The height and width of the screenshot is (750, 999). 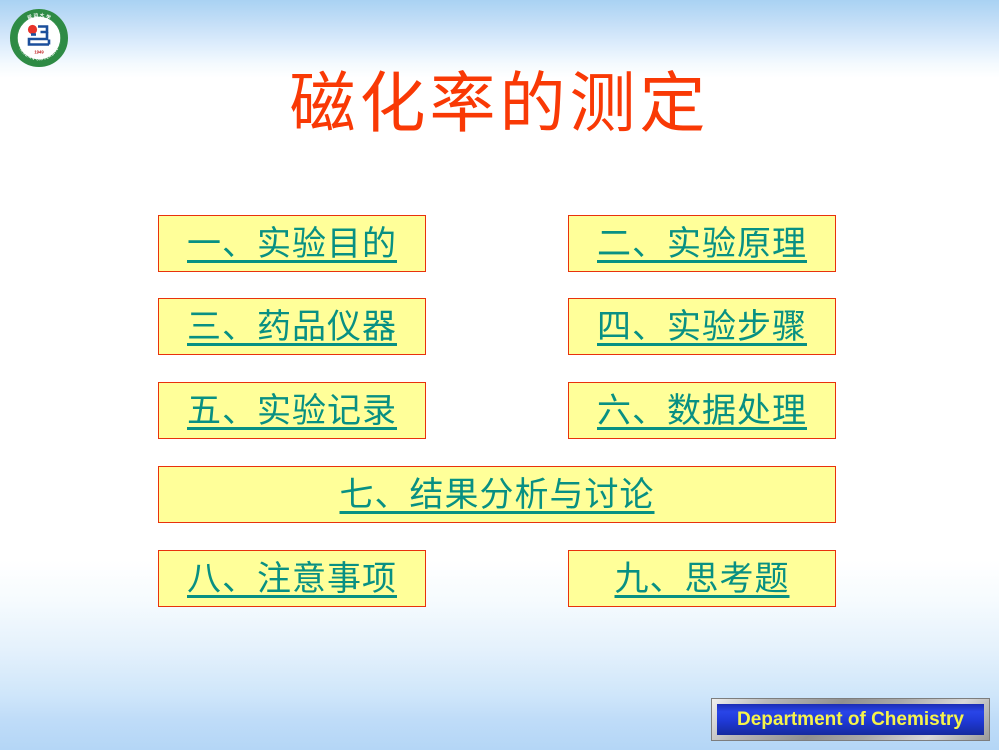 I want to click on department-banner: Department of Chemistry, so click(x=850, y=719).